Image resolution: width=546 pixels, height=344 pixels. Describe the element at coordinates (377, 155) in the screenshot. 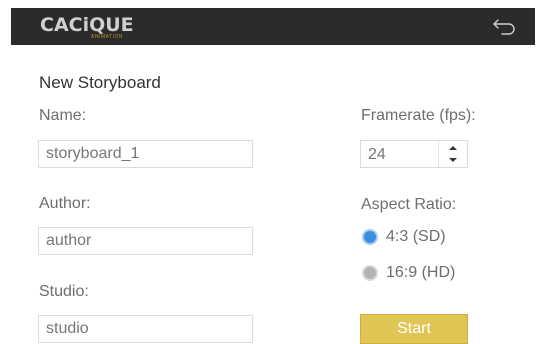

I see `framerate-value: 24` at that location.